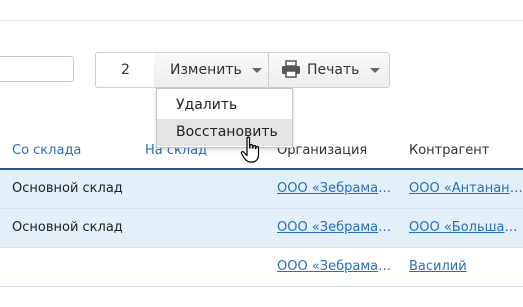 The width and height of the screenshot is (523, 307). What do you see at coordinates (250, 149) in the screenshot?
I see `hand-pointer-icon` at bounding box center [250, 149].